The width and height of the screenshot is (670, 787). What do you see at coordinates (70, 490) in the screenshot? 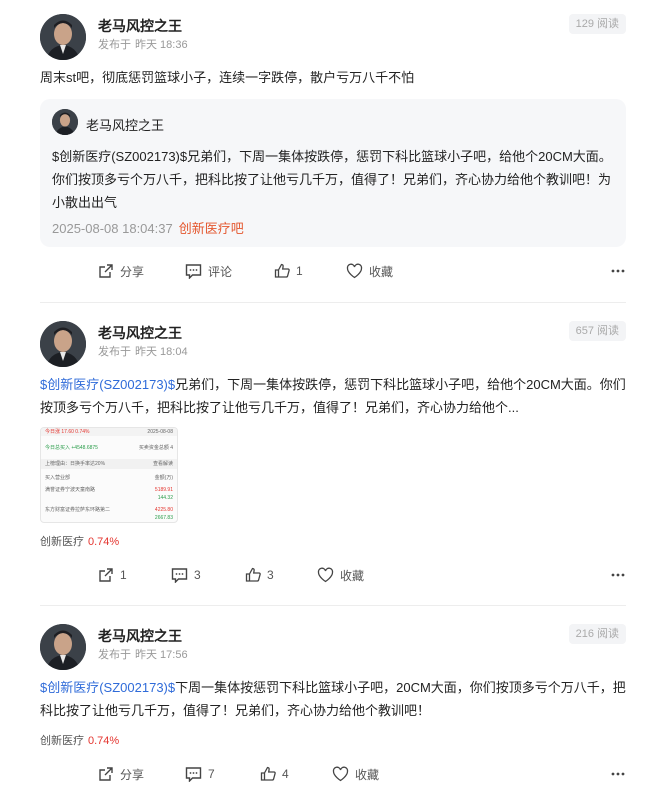
I see `image-text: 满誉证券宁波天童南路` at bounding box center [70, 490].